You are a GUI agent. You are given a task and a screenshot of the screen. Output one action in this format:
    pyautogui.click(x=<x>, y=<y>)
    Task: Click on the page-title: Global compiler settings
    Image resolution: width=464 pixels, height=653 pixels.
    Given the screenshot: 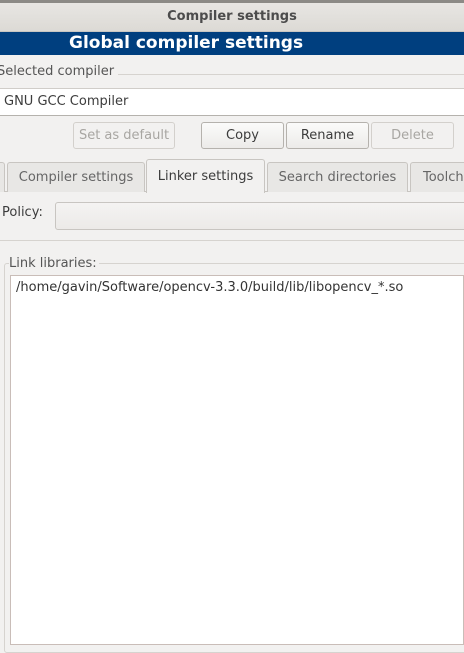 What is the action you would take?
    pyautogui.click(x=232, y=43)
    